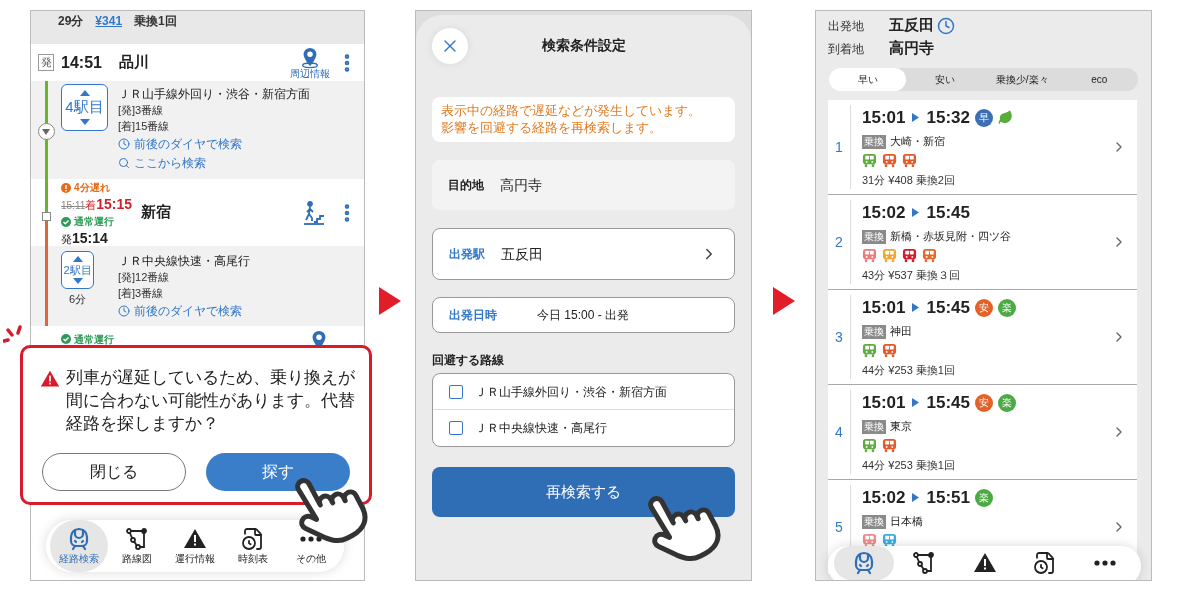  I want to click on route-number: 1, so click(839, 147).